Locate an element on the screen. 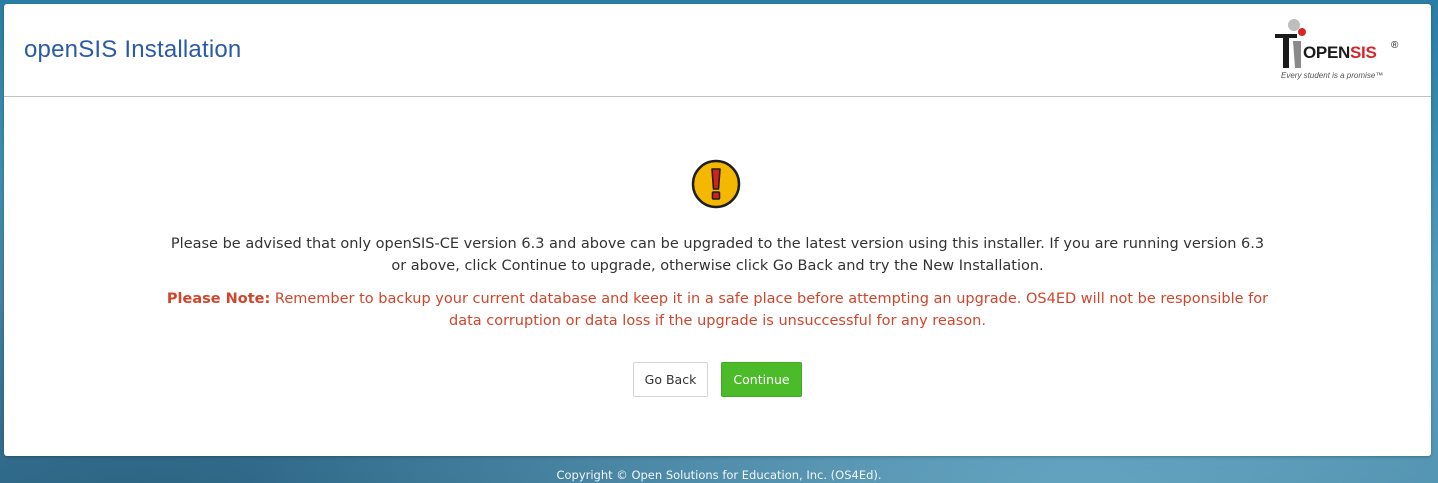 The width and height of the screenshot is (1438, 483). logo-registered-mark: ® is located at coordinates (1395, 45).